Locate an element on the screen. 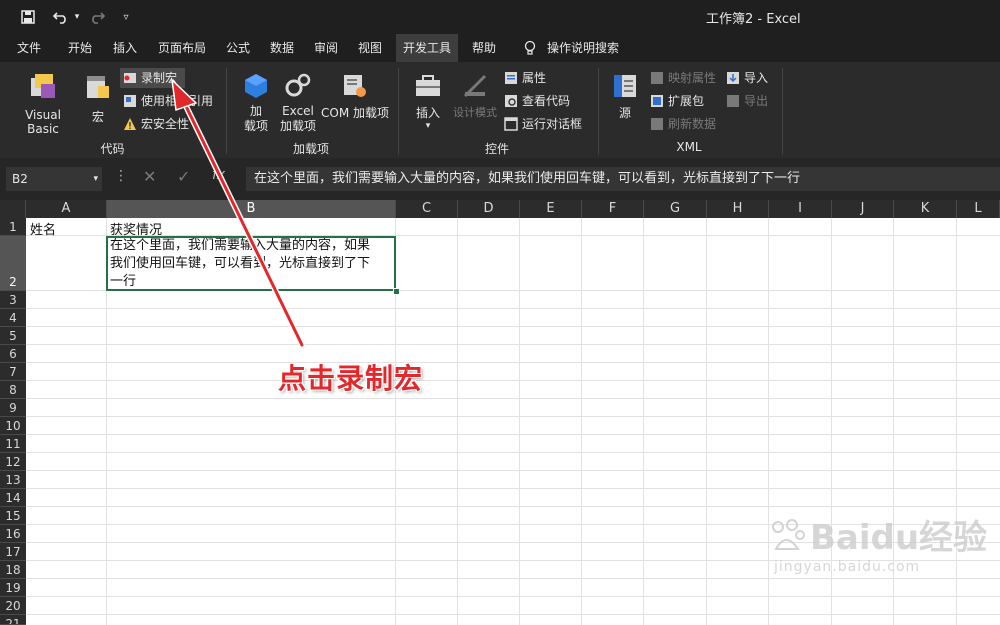 The width and height of the screenshot is (1000, 625). watermark: Baidu经验 jingyan.baidu.com is located at coordinates (876, 542).